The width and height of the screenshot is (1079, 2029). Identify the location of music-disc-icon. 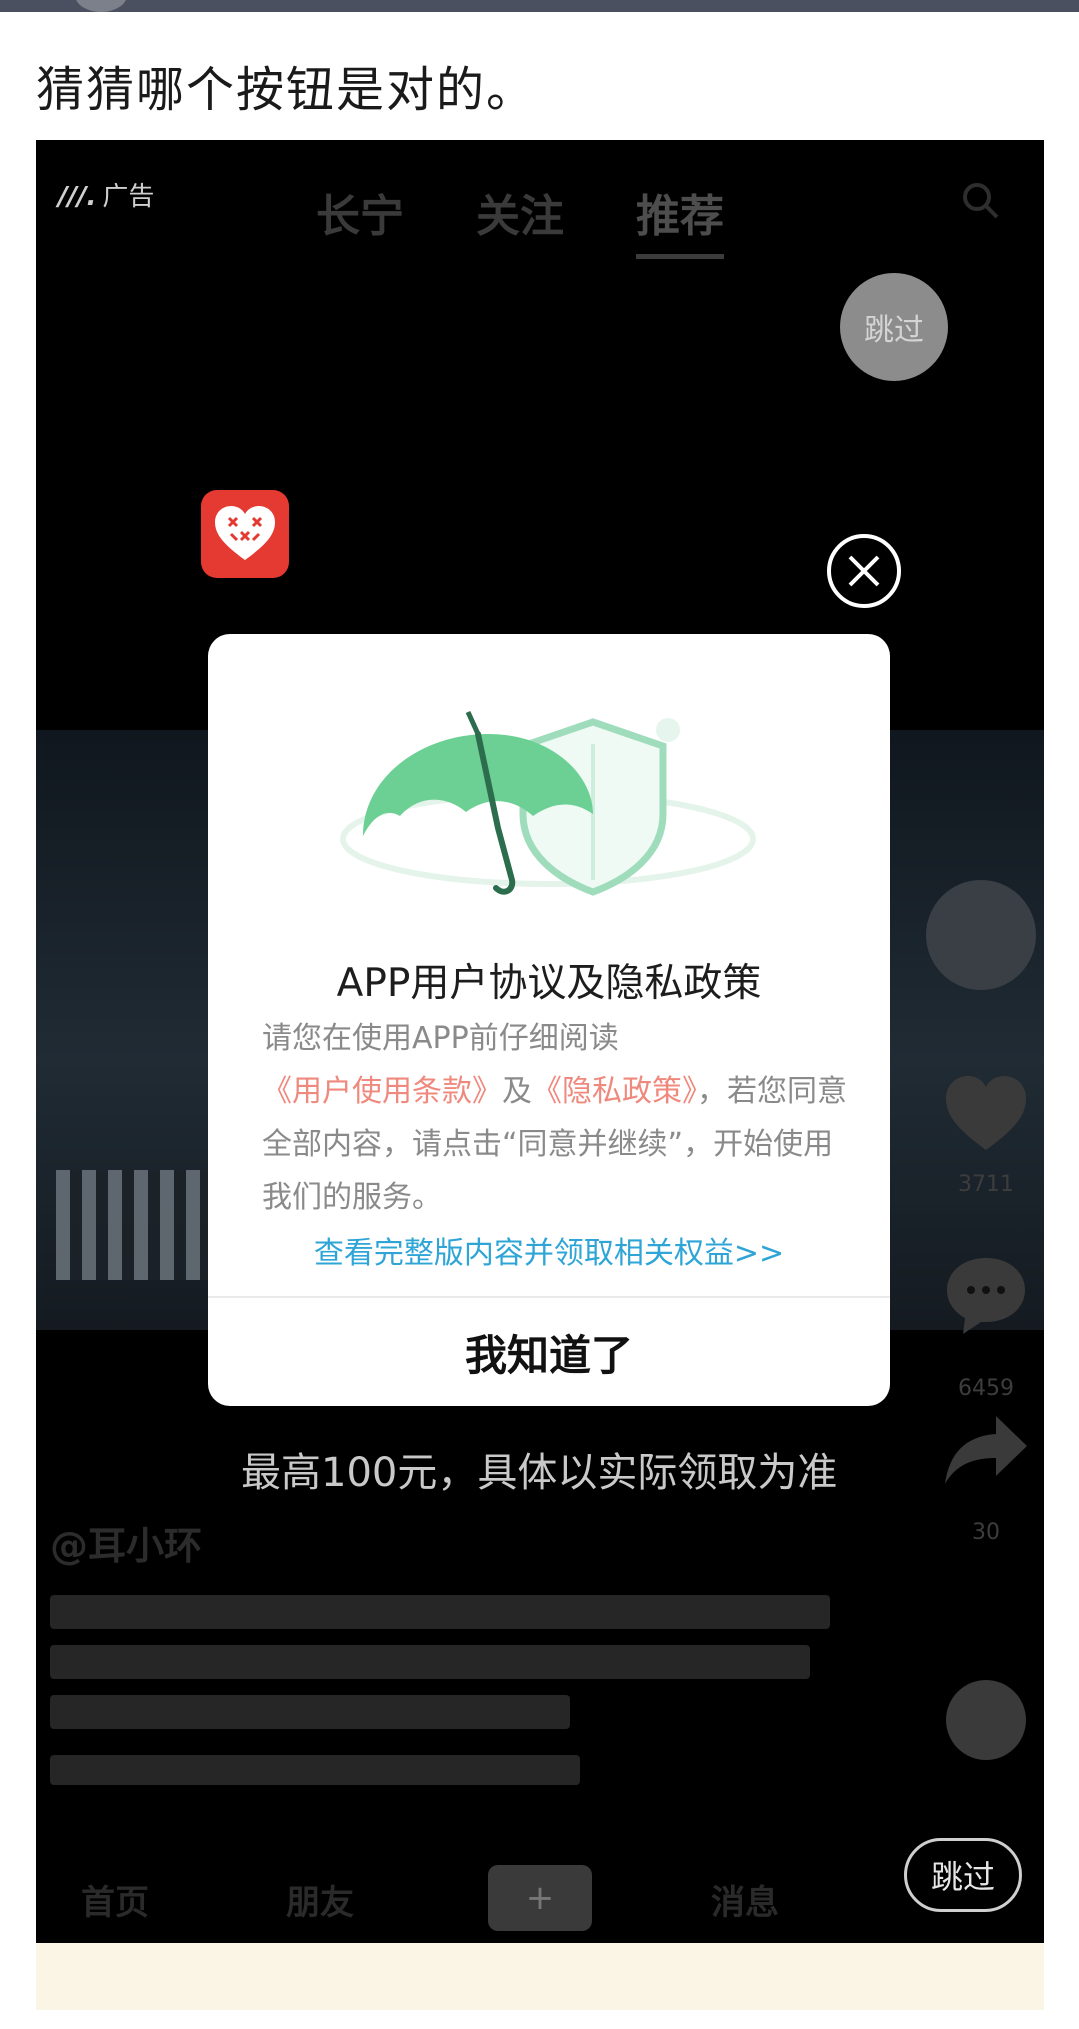
(986, 1720).